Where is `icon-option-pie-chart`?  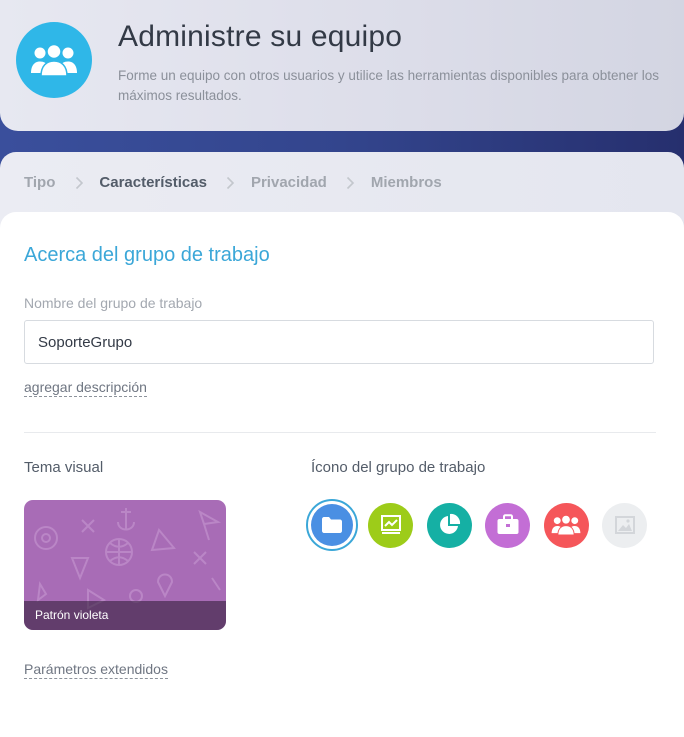
icon-option-pie-chart is located at coordinates (449, 525).